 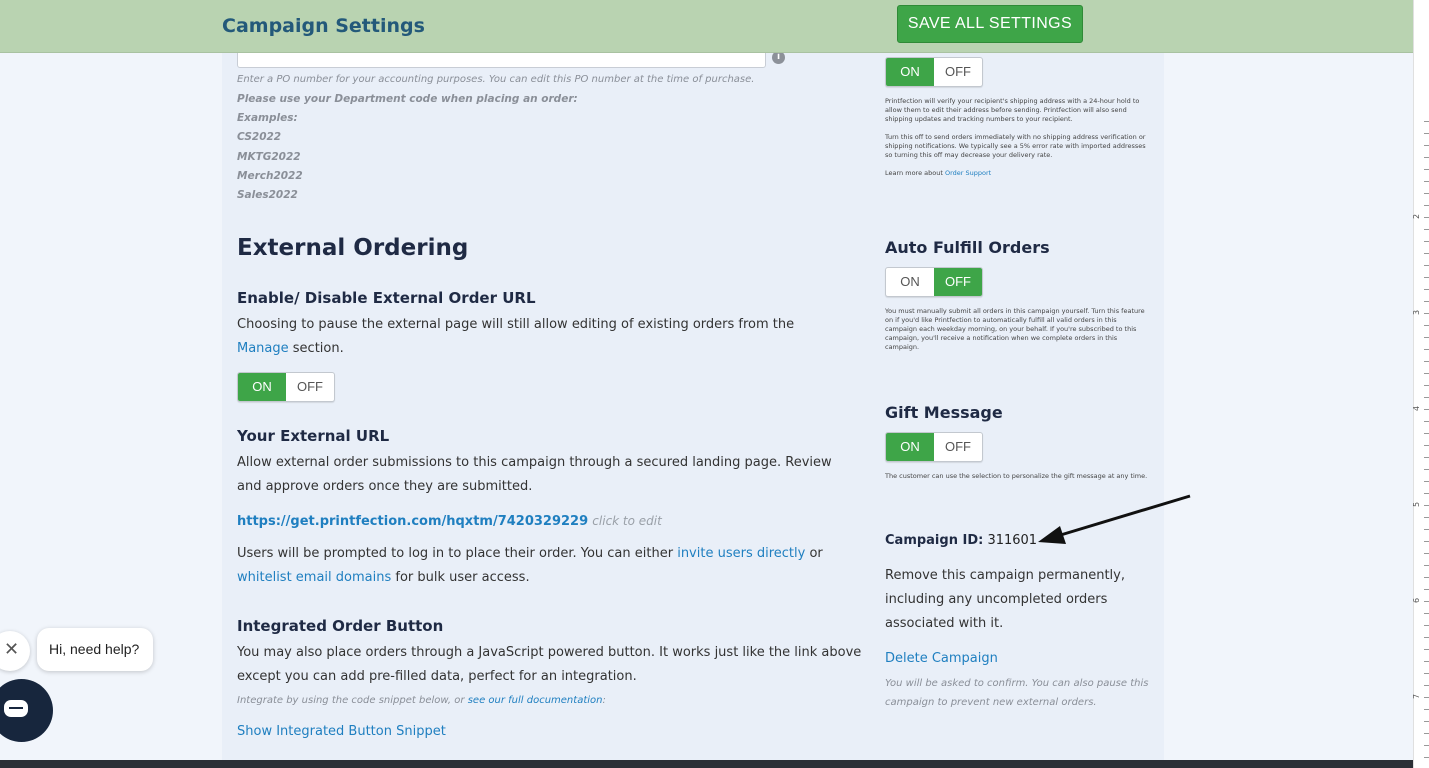 I want to click on chat-close-button: ✕, so click(x=15, y=651).